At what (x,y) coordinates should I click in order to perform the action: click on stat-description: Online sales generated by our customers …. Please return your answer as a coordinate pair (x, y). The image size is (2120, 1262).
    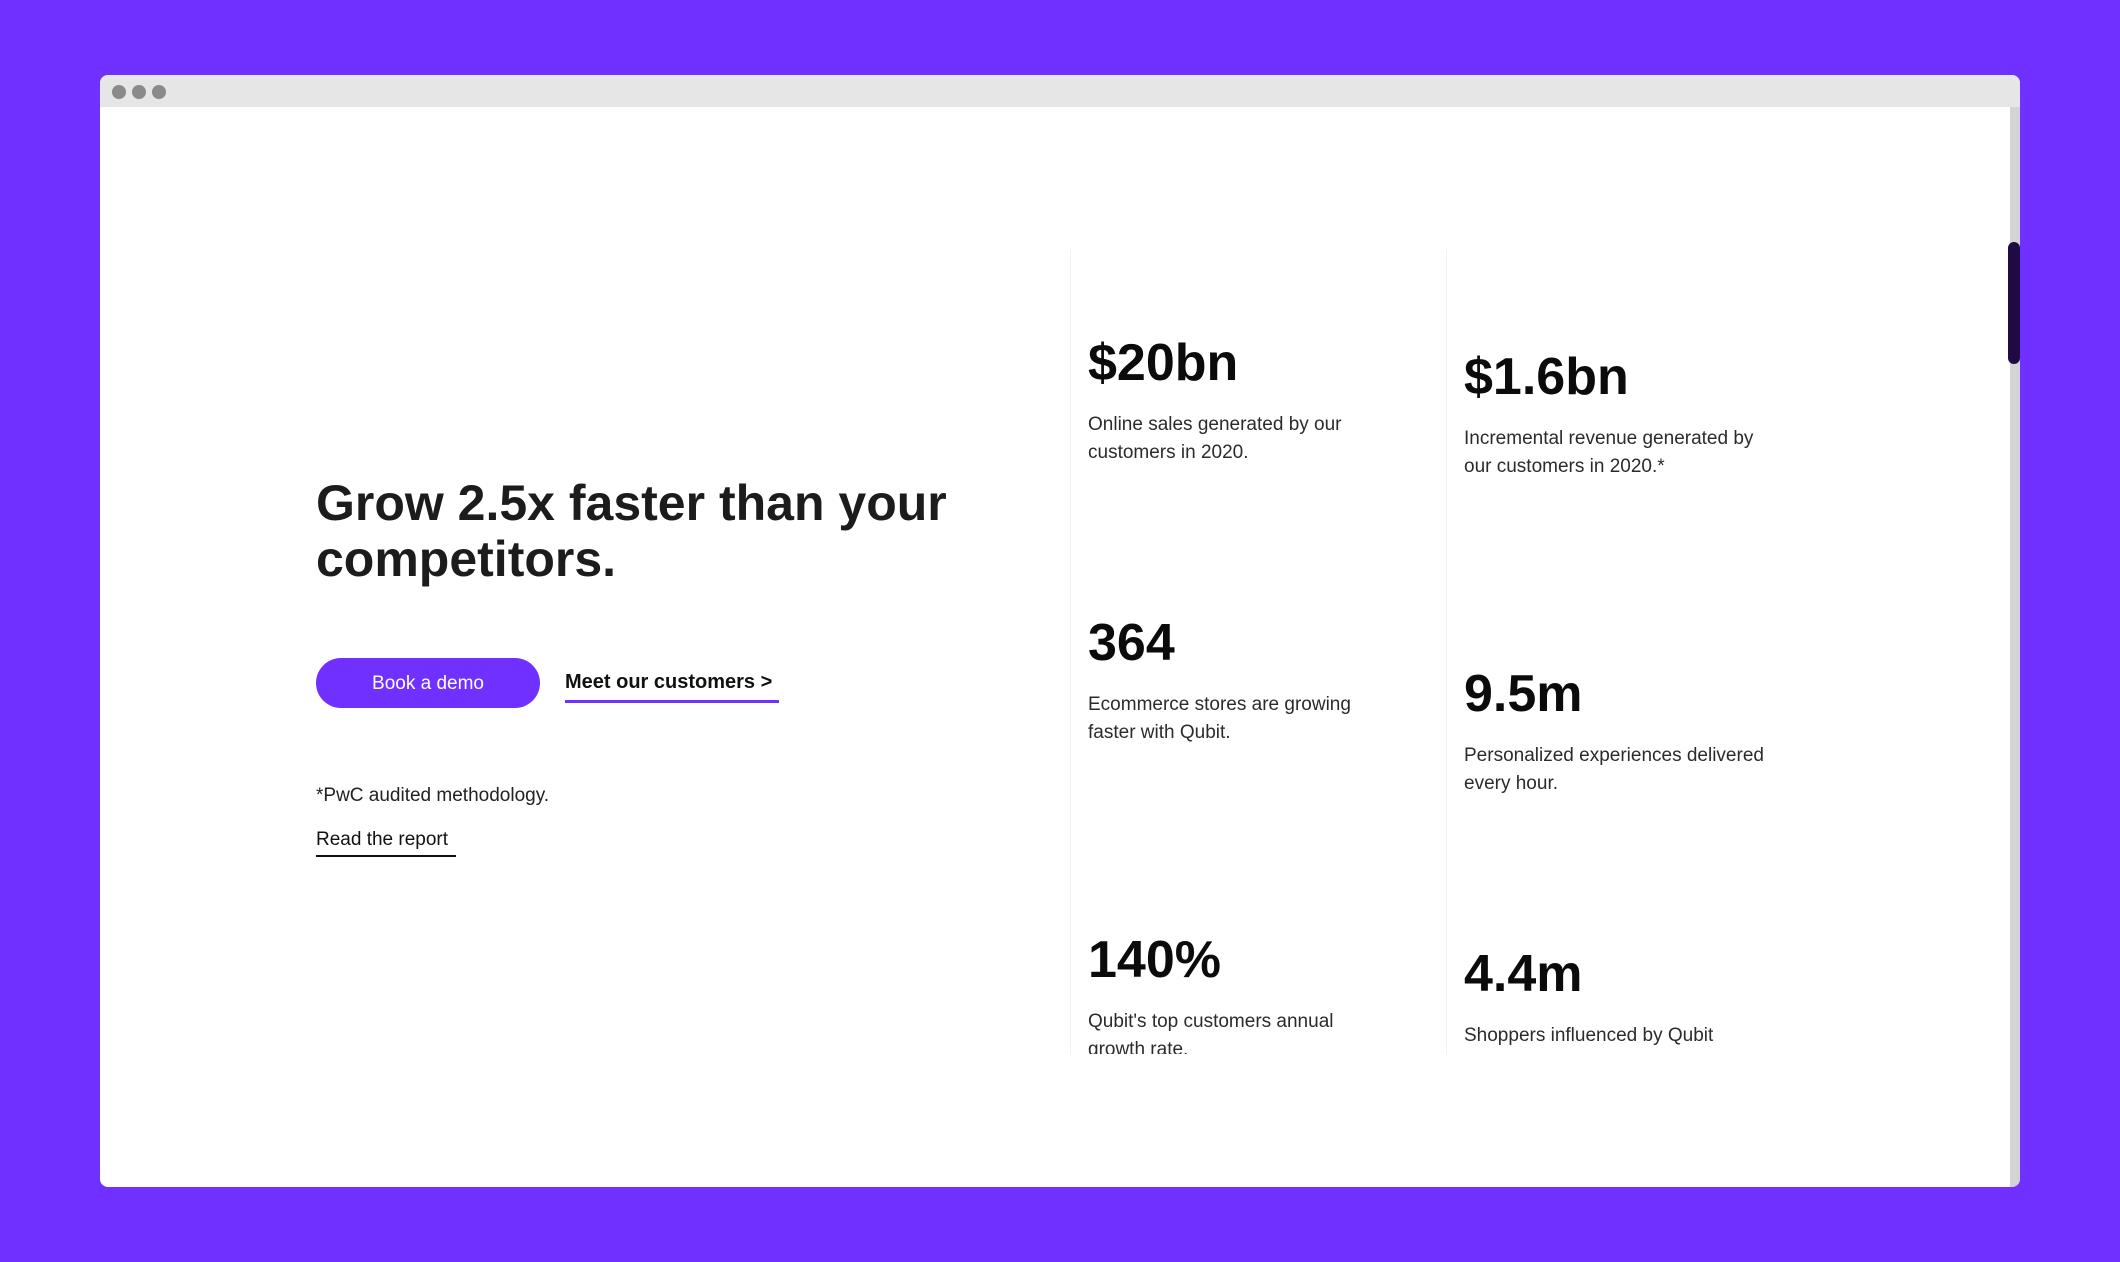
    Looking at the image, I should click on (1215, 438).